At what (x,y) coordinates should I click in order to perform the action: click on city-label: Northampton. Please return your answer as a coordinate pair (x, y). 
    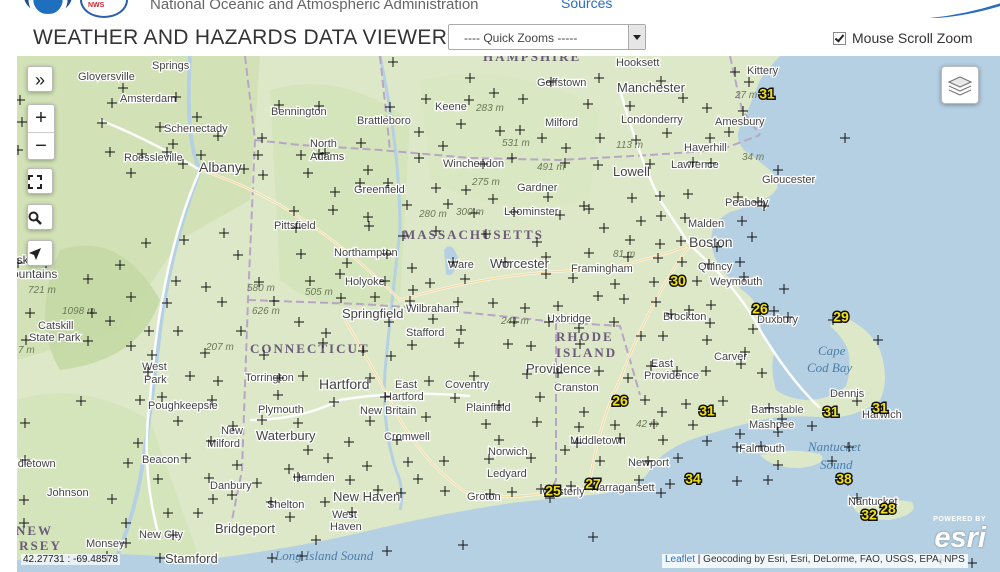
    Looking at the image, I should click on (366, 253).